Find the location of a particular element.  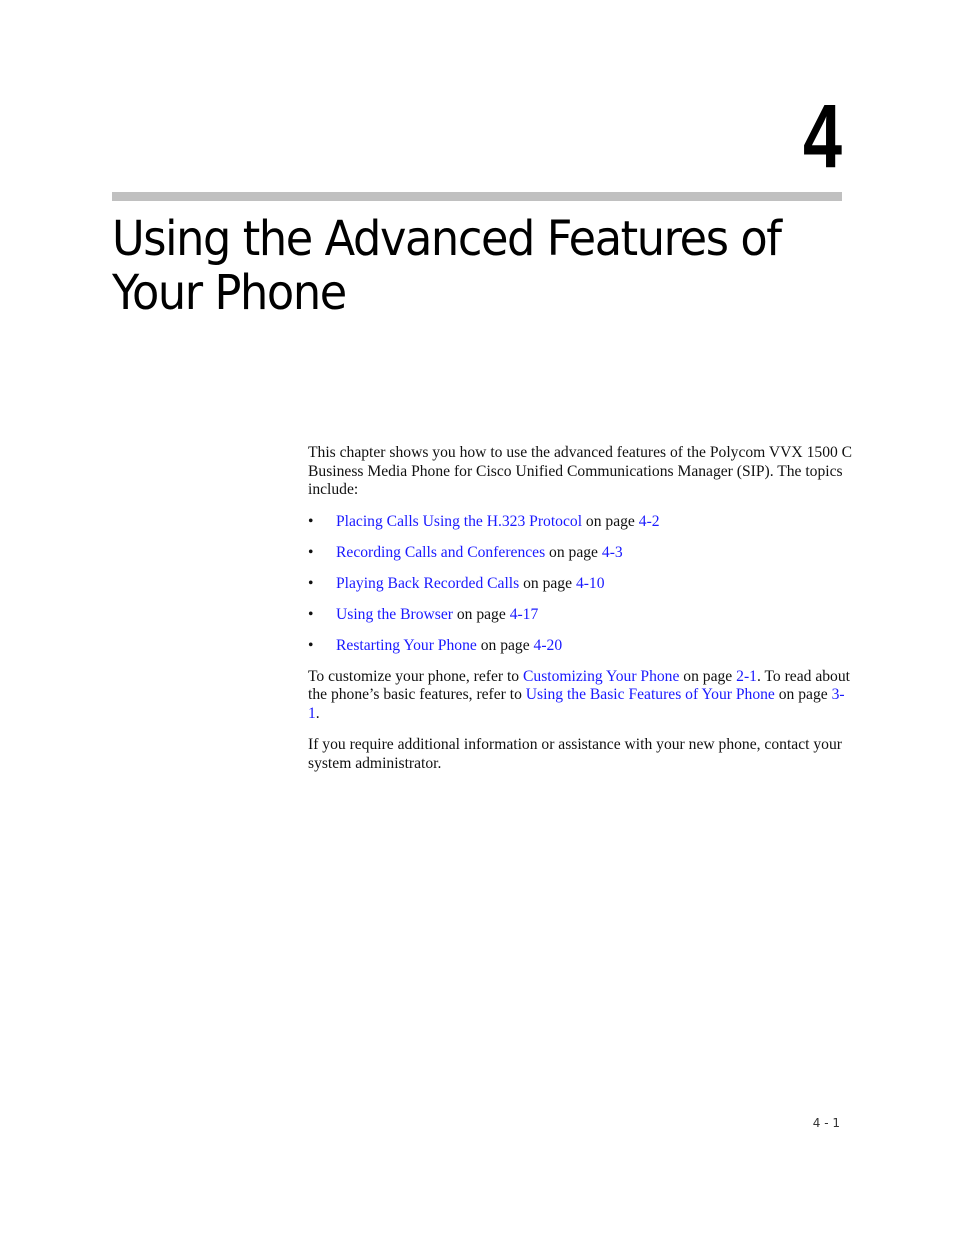

page-ref-link: 4-17 is located at coordinates (524, 614).